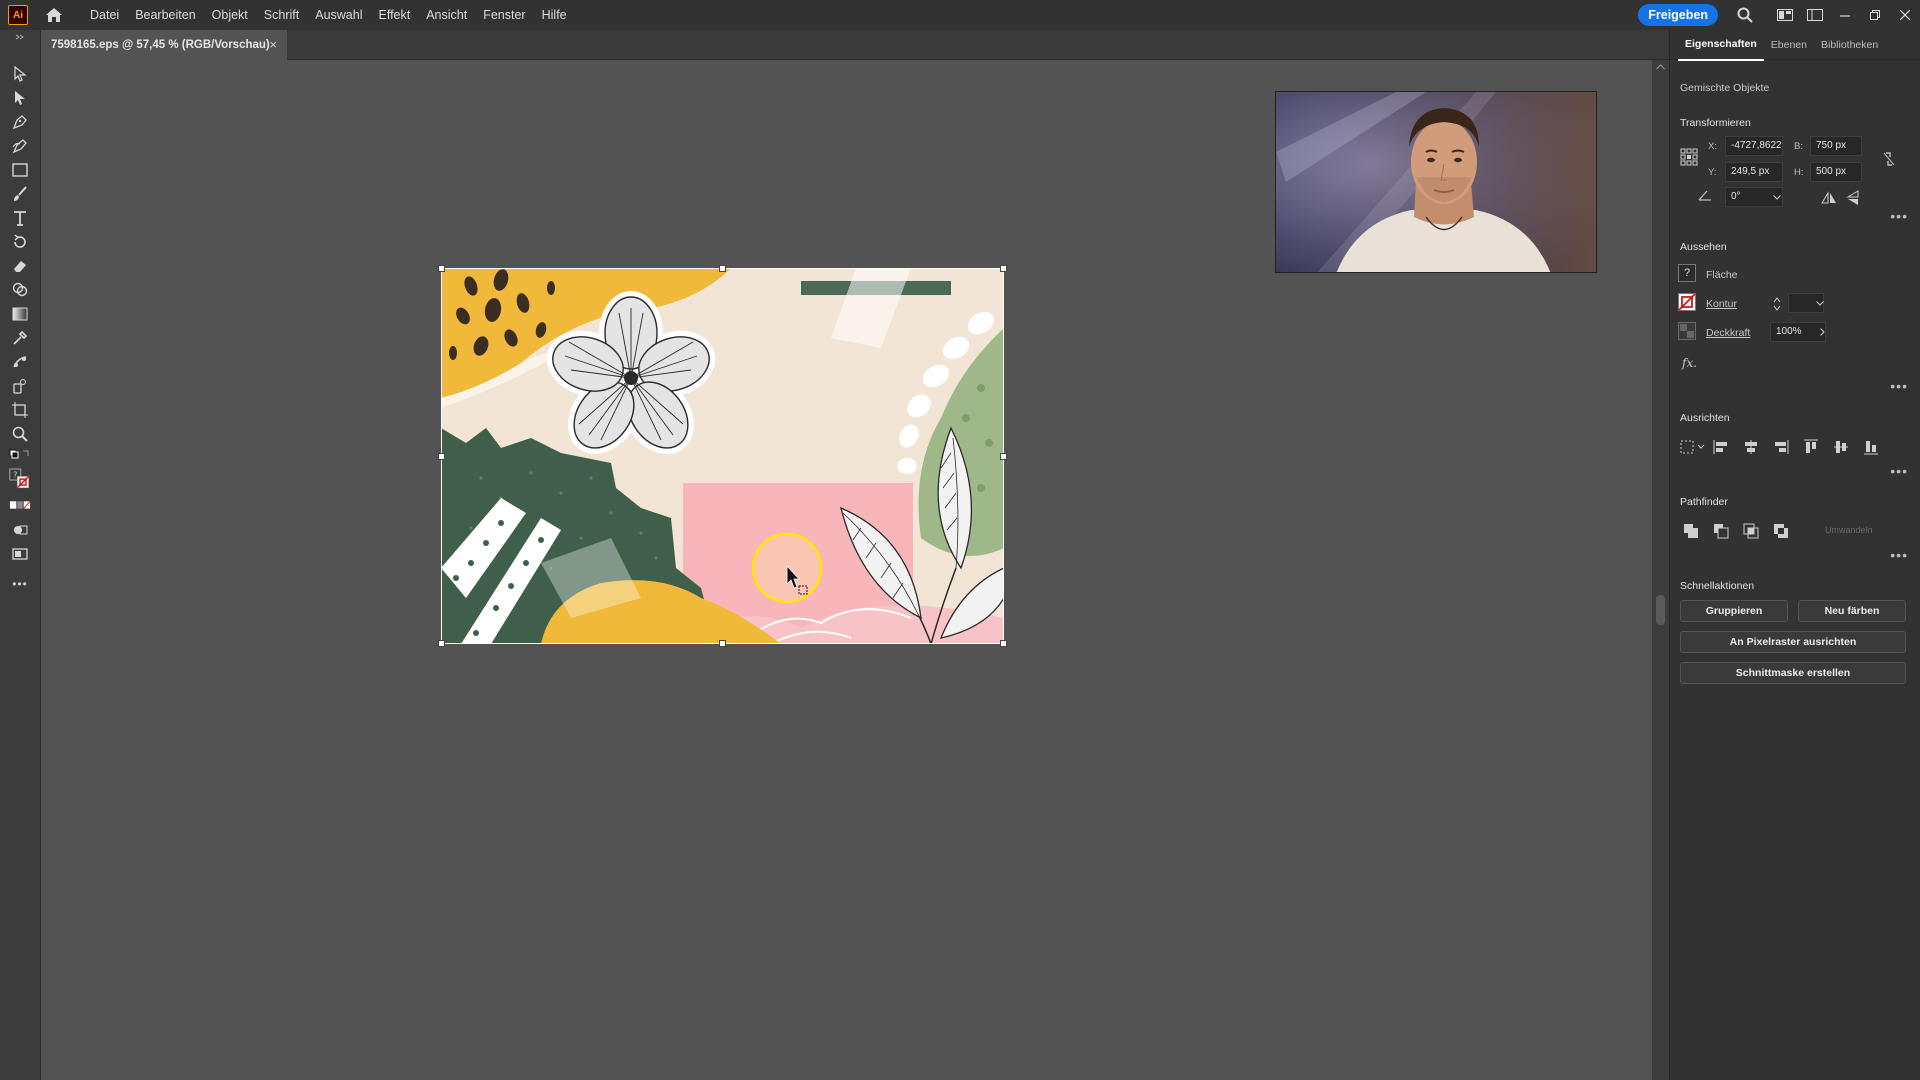  Describe the element at coordinates (1691, 531) in the screenshot. I see `pathfinder-unite-button` at that location.